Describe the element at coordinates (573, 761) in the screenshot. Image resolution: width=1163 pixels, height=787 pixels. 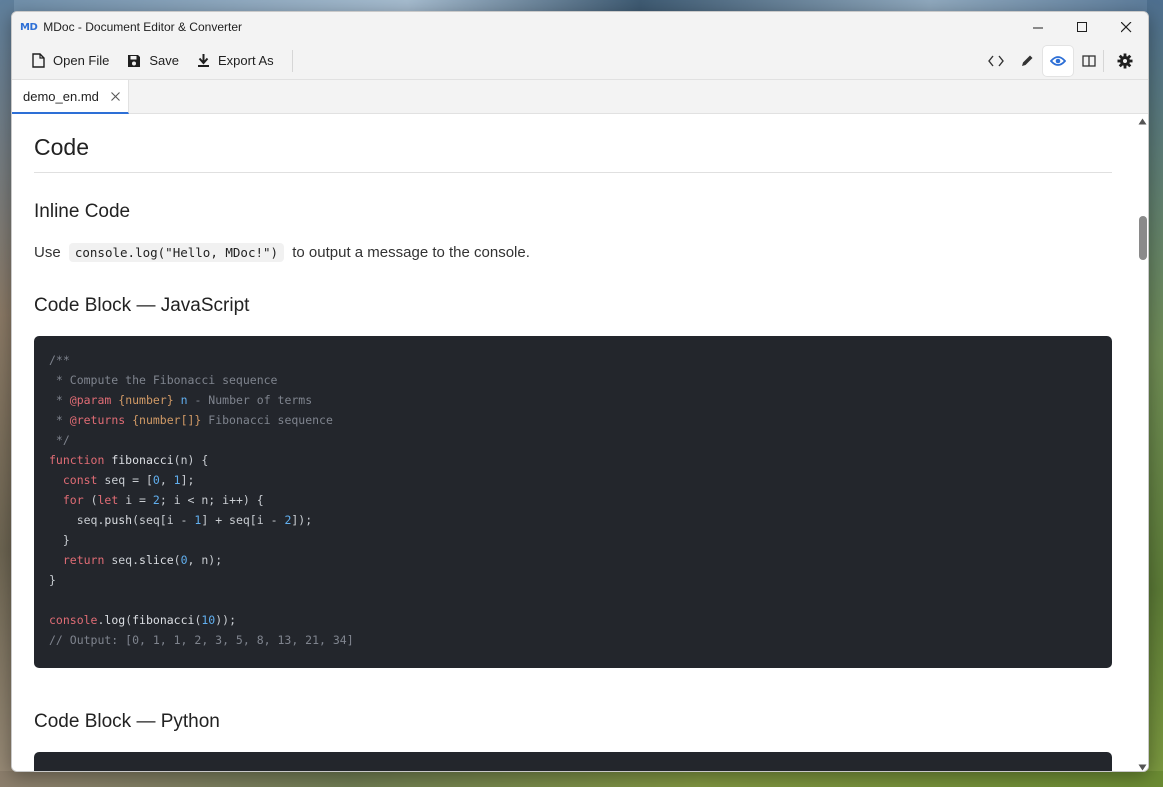
I see `code-block-python` at that location.